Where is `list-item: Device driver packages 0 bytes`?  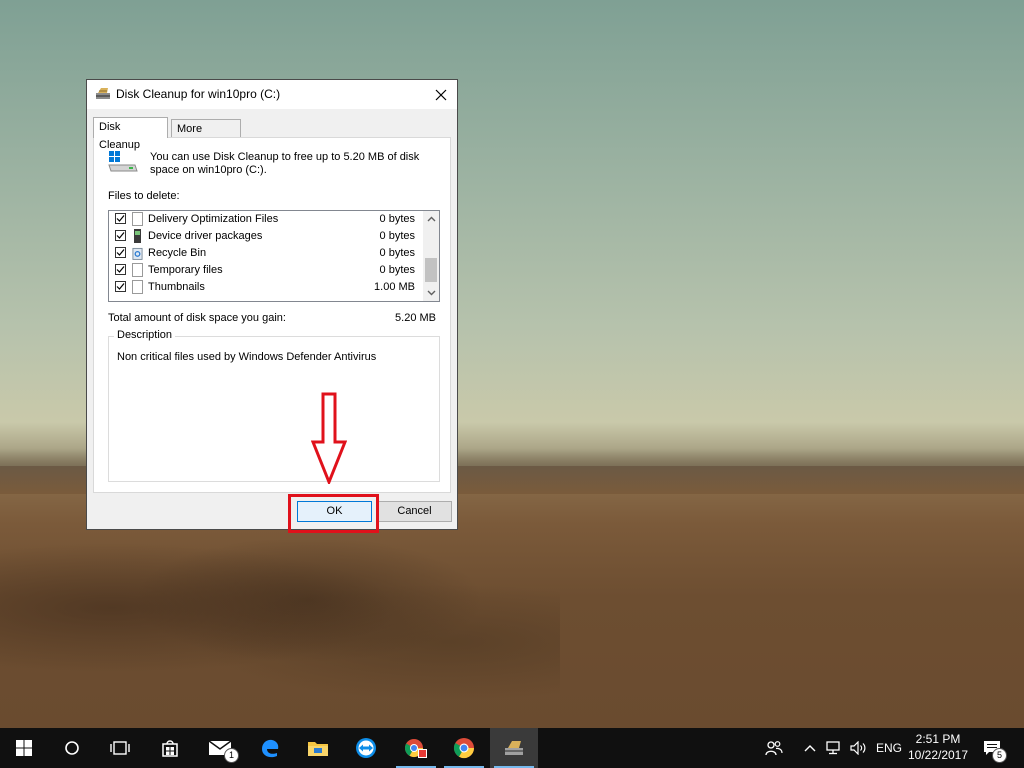
list-item: Device driver packages 0 bytes is located at coordinates (266, 236).